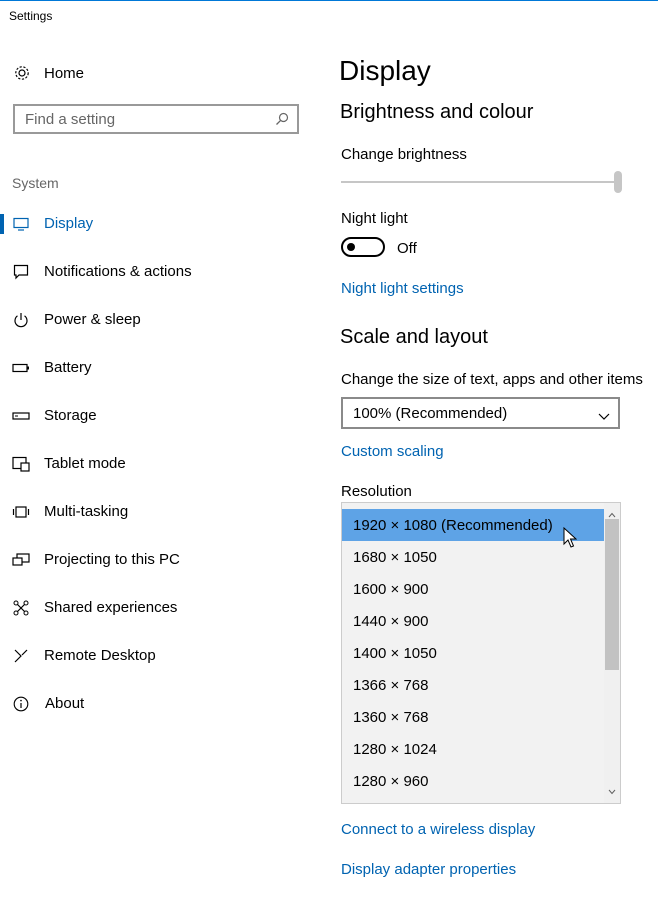 The image size is (658, 903). I want to click on sidebar-item-label: Remote Desktop, so click(100, 655).